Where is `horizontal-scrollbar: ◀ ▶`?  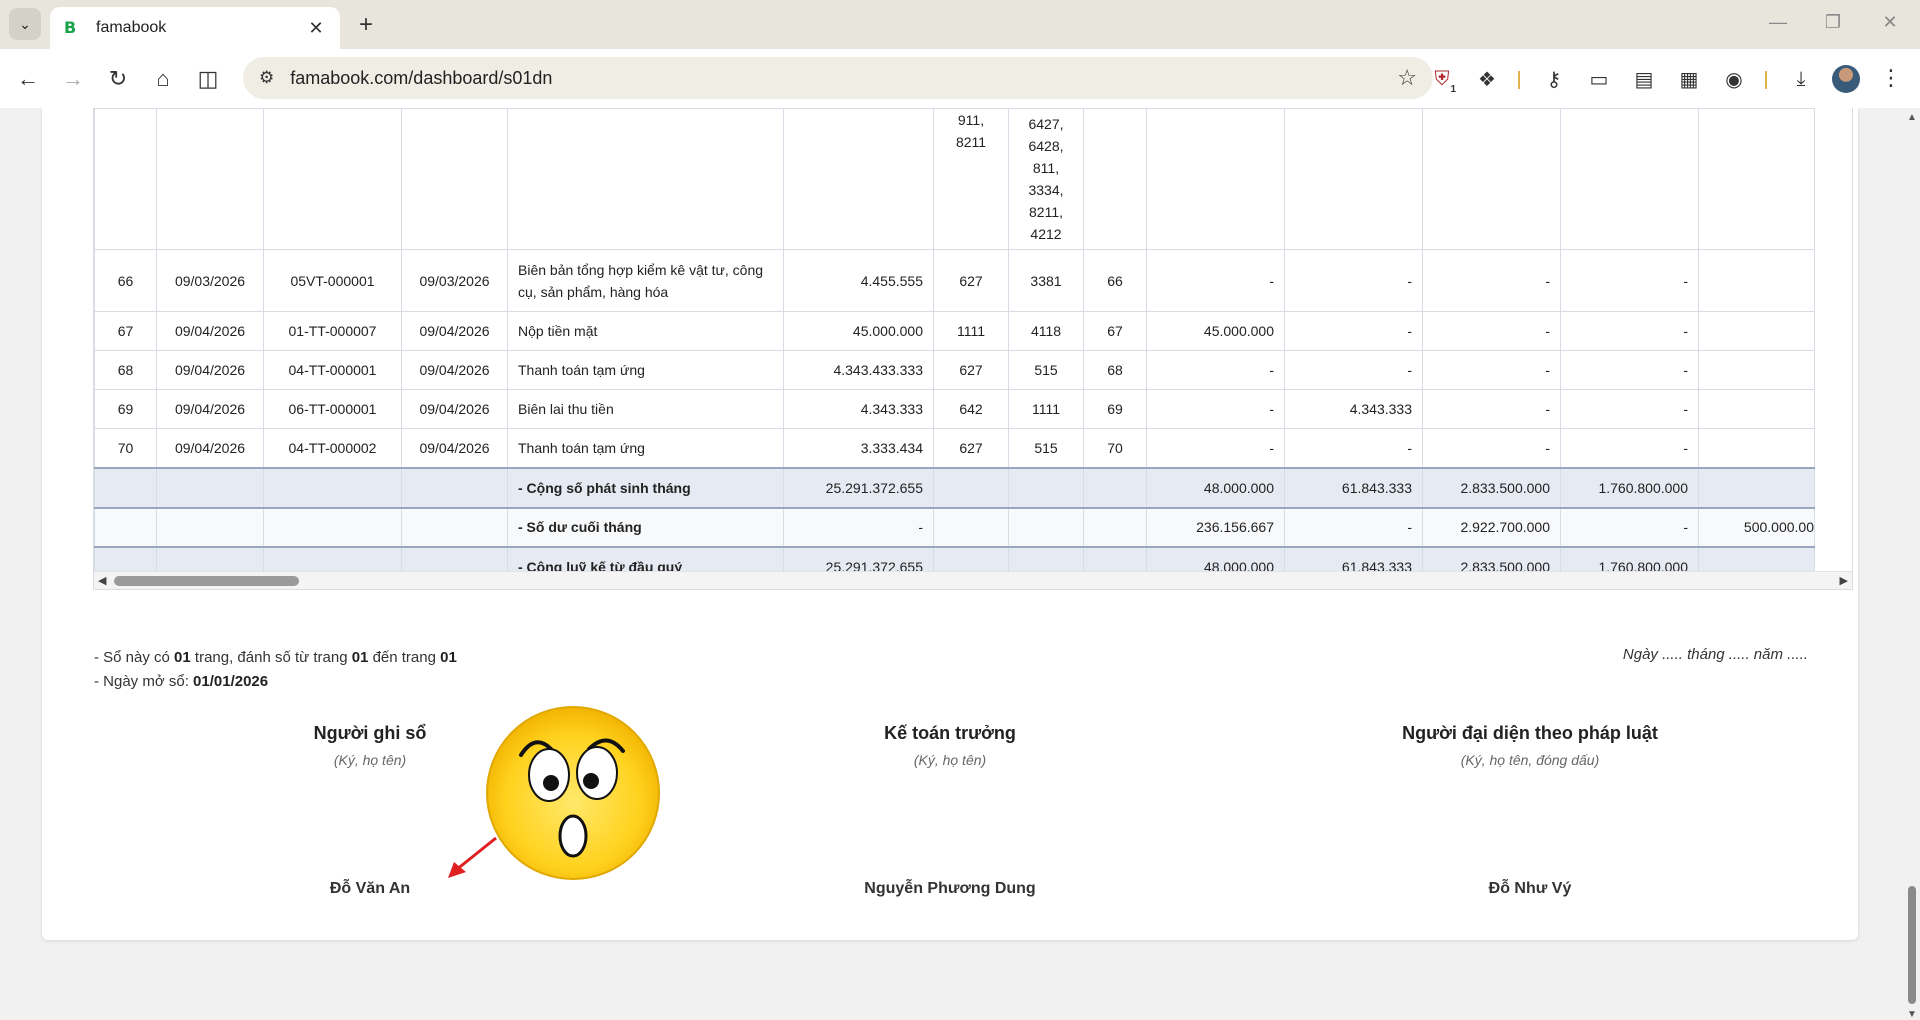
horizontal-scrollbar: ◀ ▶ is located at coordinates (973, 580).